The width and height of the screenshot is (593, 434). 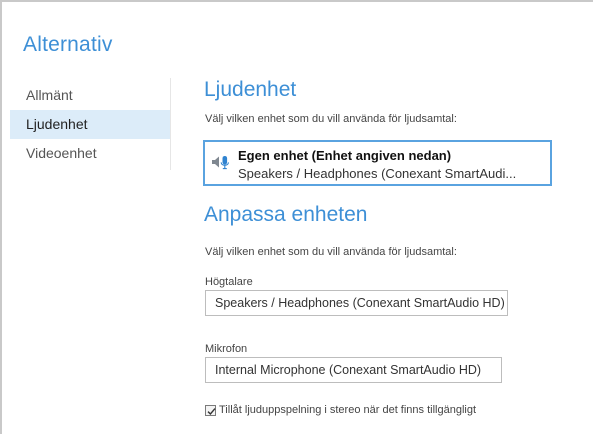 What do you see at coordinates (286, 214) in the screenshot?
I see `customize-device-title: Anpassa enheten` at bounding box center [286, 214].